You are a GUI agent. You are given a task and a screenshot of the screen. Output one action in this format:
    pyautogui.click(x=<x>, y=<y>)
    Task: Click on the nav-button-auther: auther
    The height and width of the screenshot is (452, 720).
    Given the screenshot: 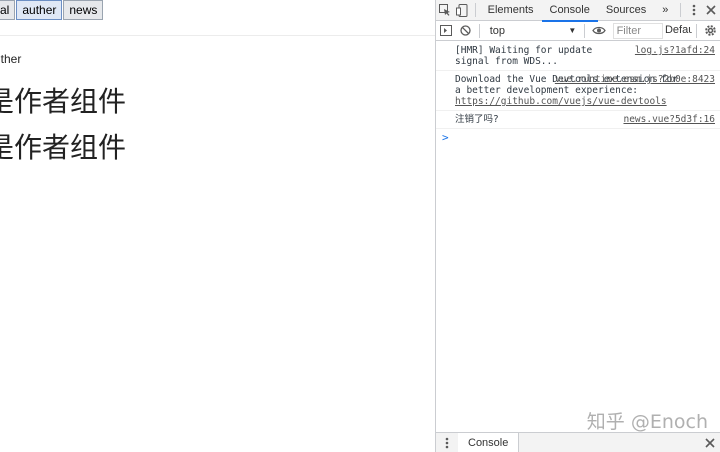 What is the action you would take?
    pyautogui.click(x=39, y=10)
    